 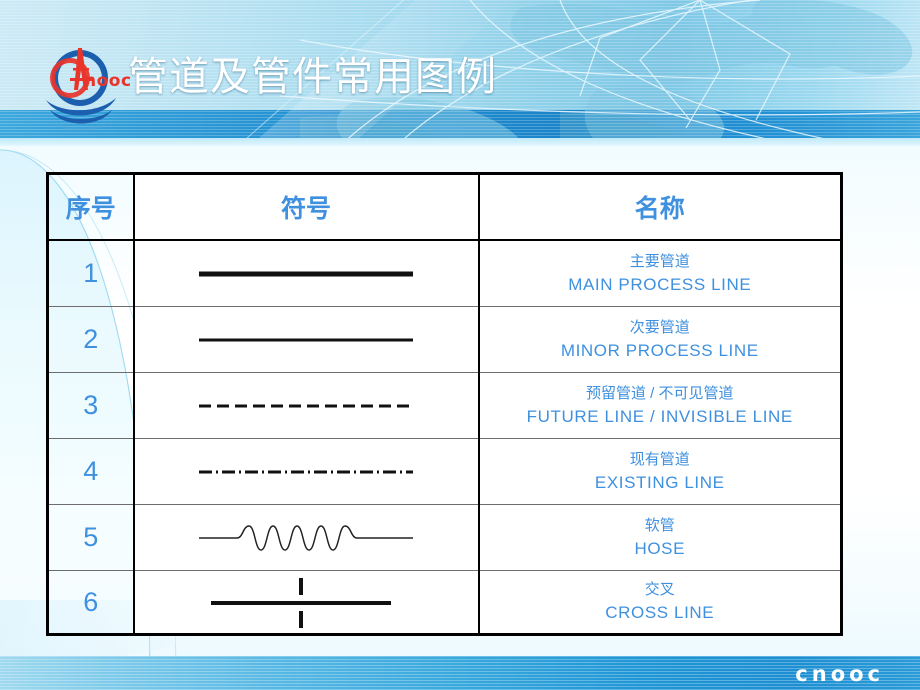 I want to click on name-zh: 预留管道 / 不可见管道, so click(x=659, y=393).